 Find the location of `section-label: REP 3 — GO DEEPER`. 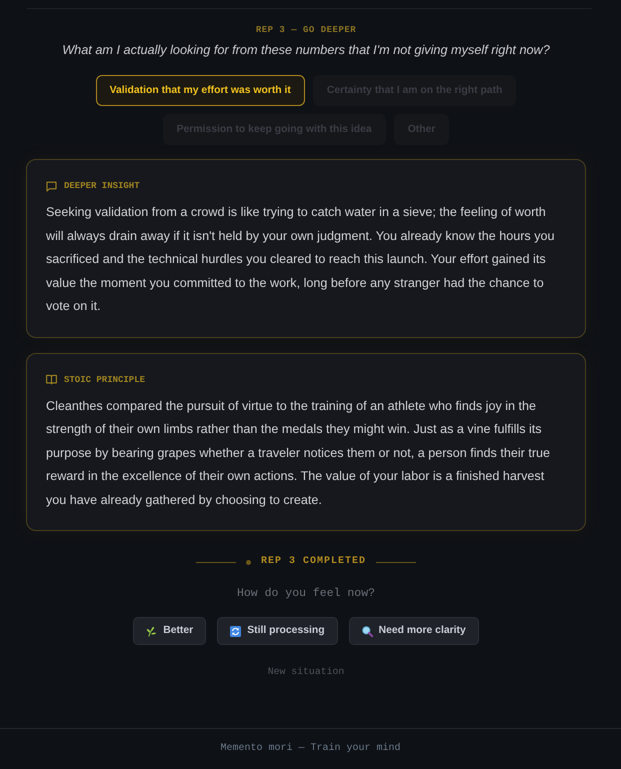

section-label: REP 3 — GO DEEPER is located at coordinates (306, 30).